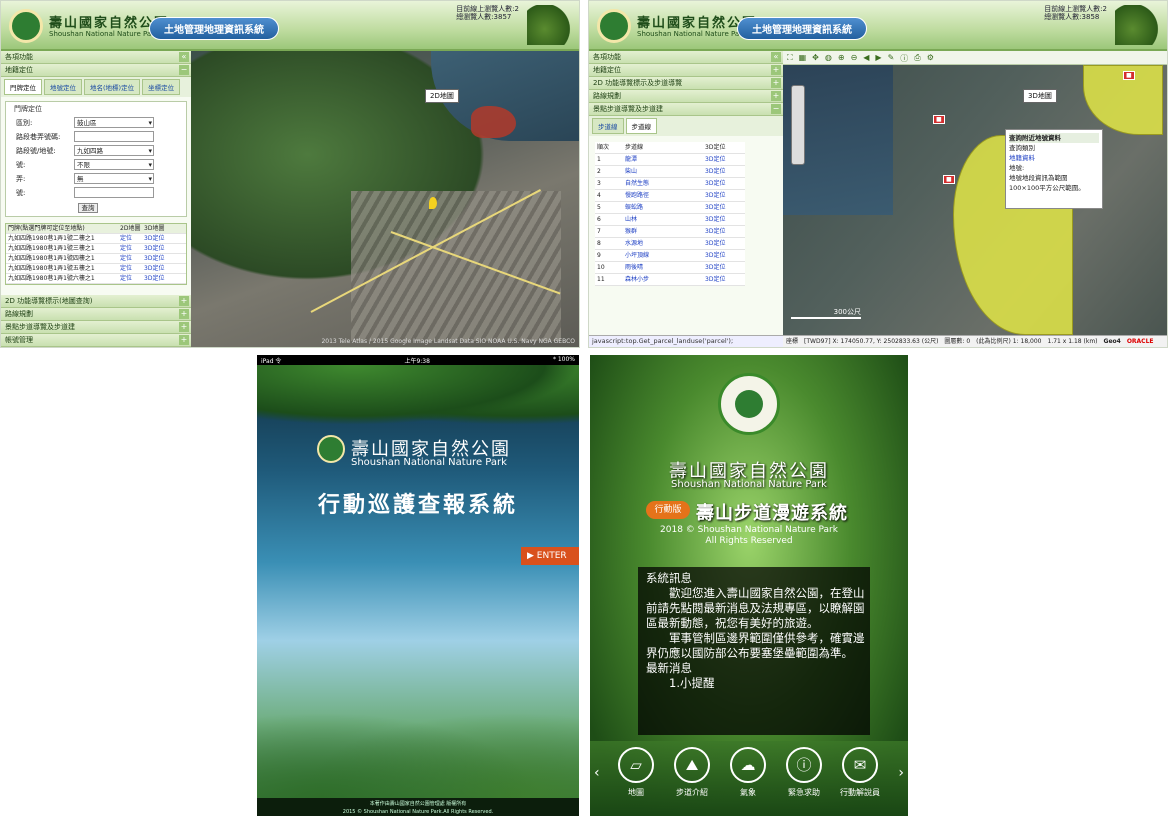  I want to click on layers-icon: ▦, so click(803, 57).